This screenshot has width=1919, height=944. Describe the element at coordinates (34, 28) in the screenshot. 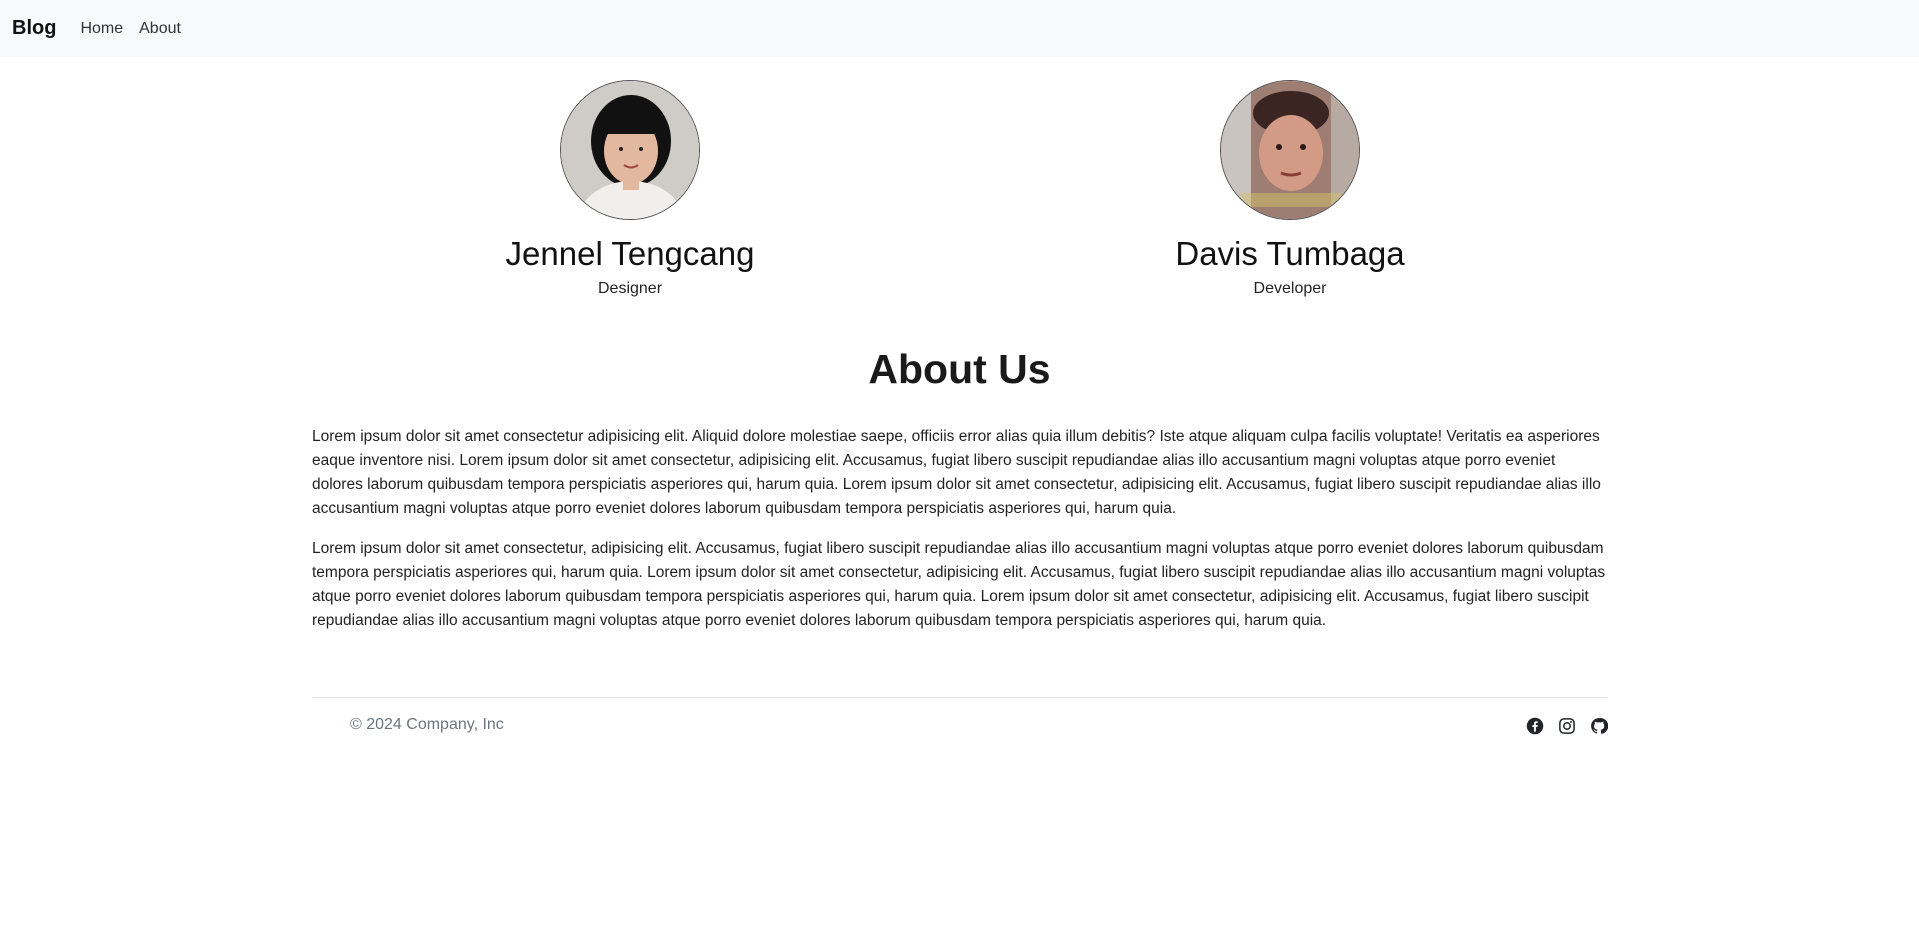

I see `brand-link: Blog` at that location.